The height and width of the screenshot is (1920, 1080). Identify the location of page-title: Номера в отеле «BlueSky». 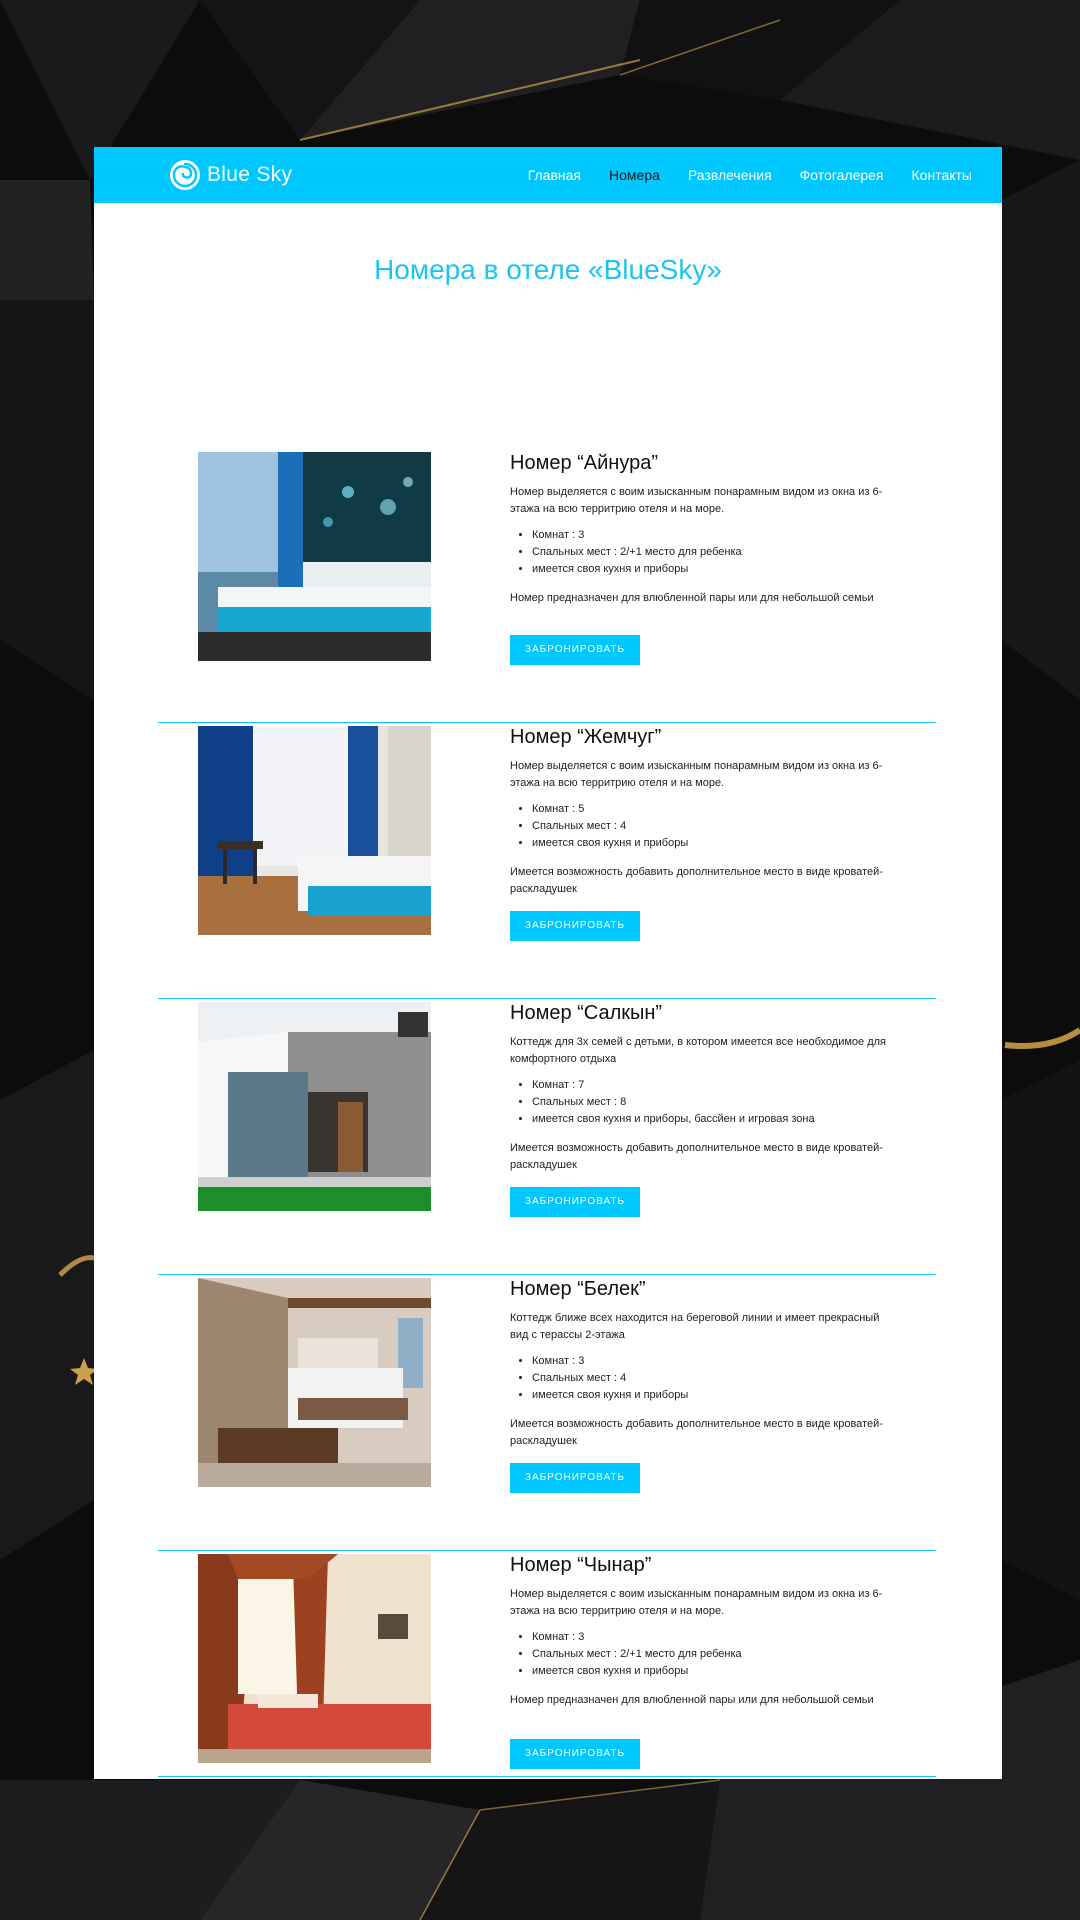
(548, 269).